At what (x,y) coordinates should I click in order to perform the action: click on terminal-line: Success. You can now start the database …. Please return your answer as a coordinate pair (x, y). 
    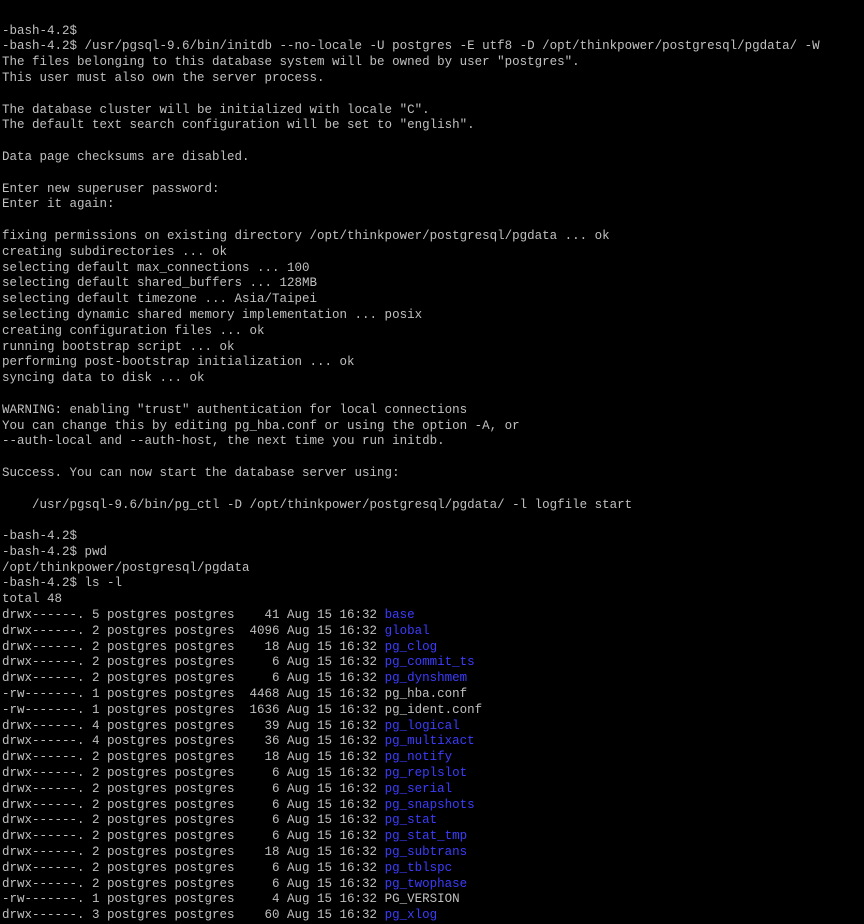
    Looking at the image, I should click on (201, 472).